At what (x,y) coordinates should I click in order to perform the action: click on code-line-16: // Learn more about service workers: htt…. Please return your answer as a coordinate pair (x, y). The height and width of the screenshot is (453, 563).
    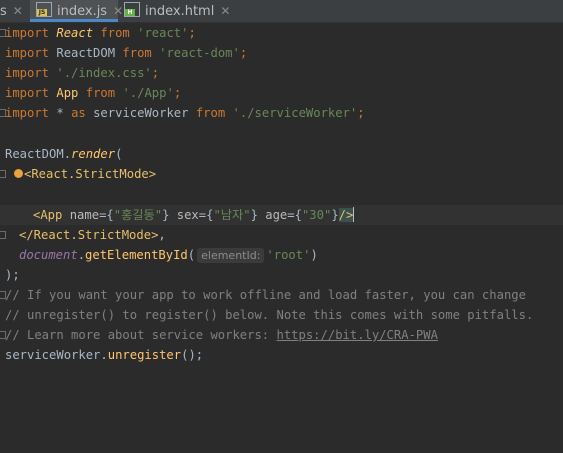
    Looking at the image, I should click on (221, 335).